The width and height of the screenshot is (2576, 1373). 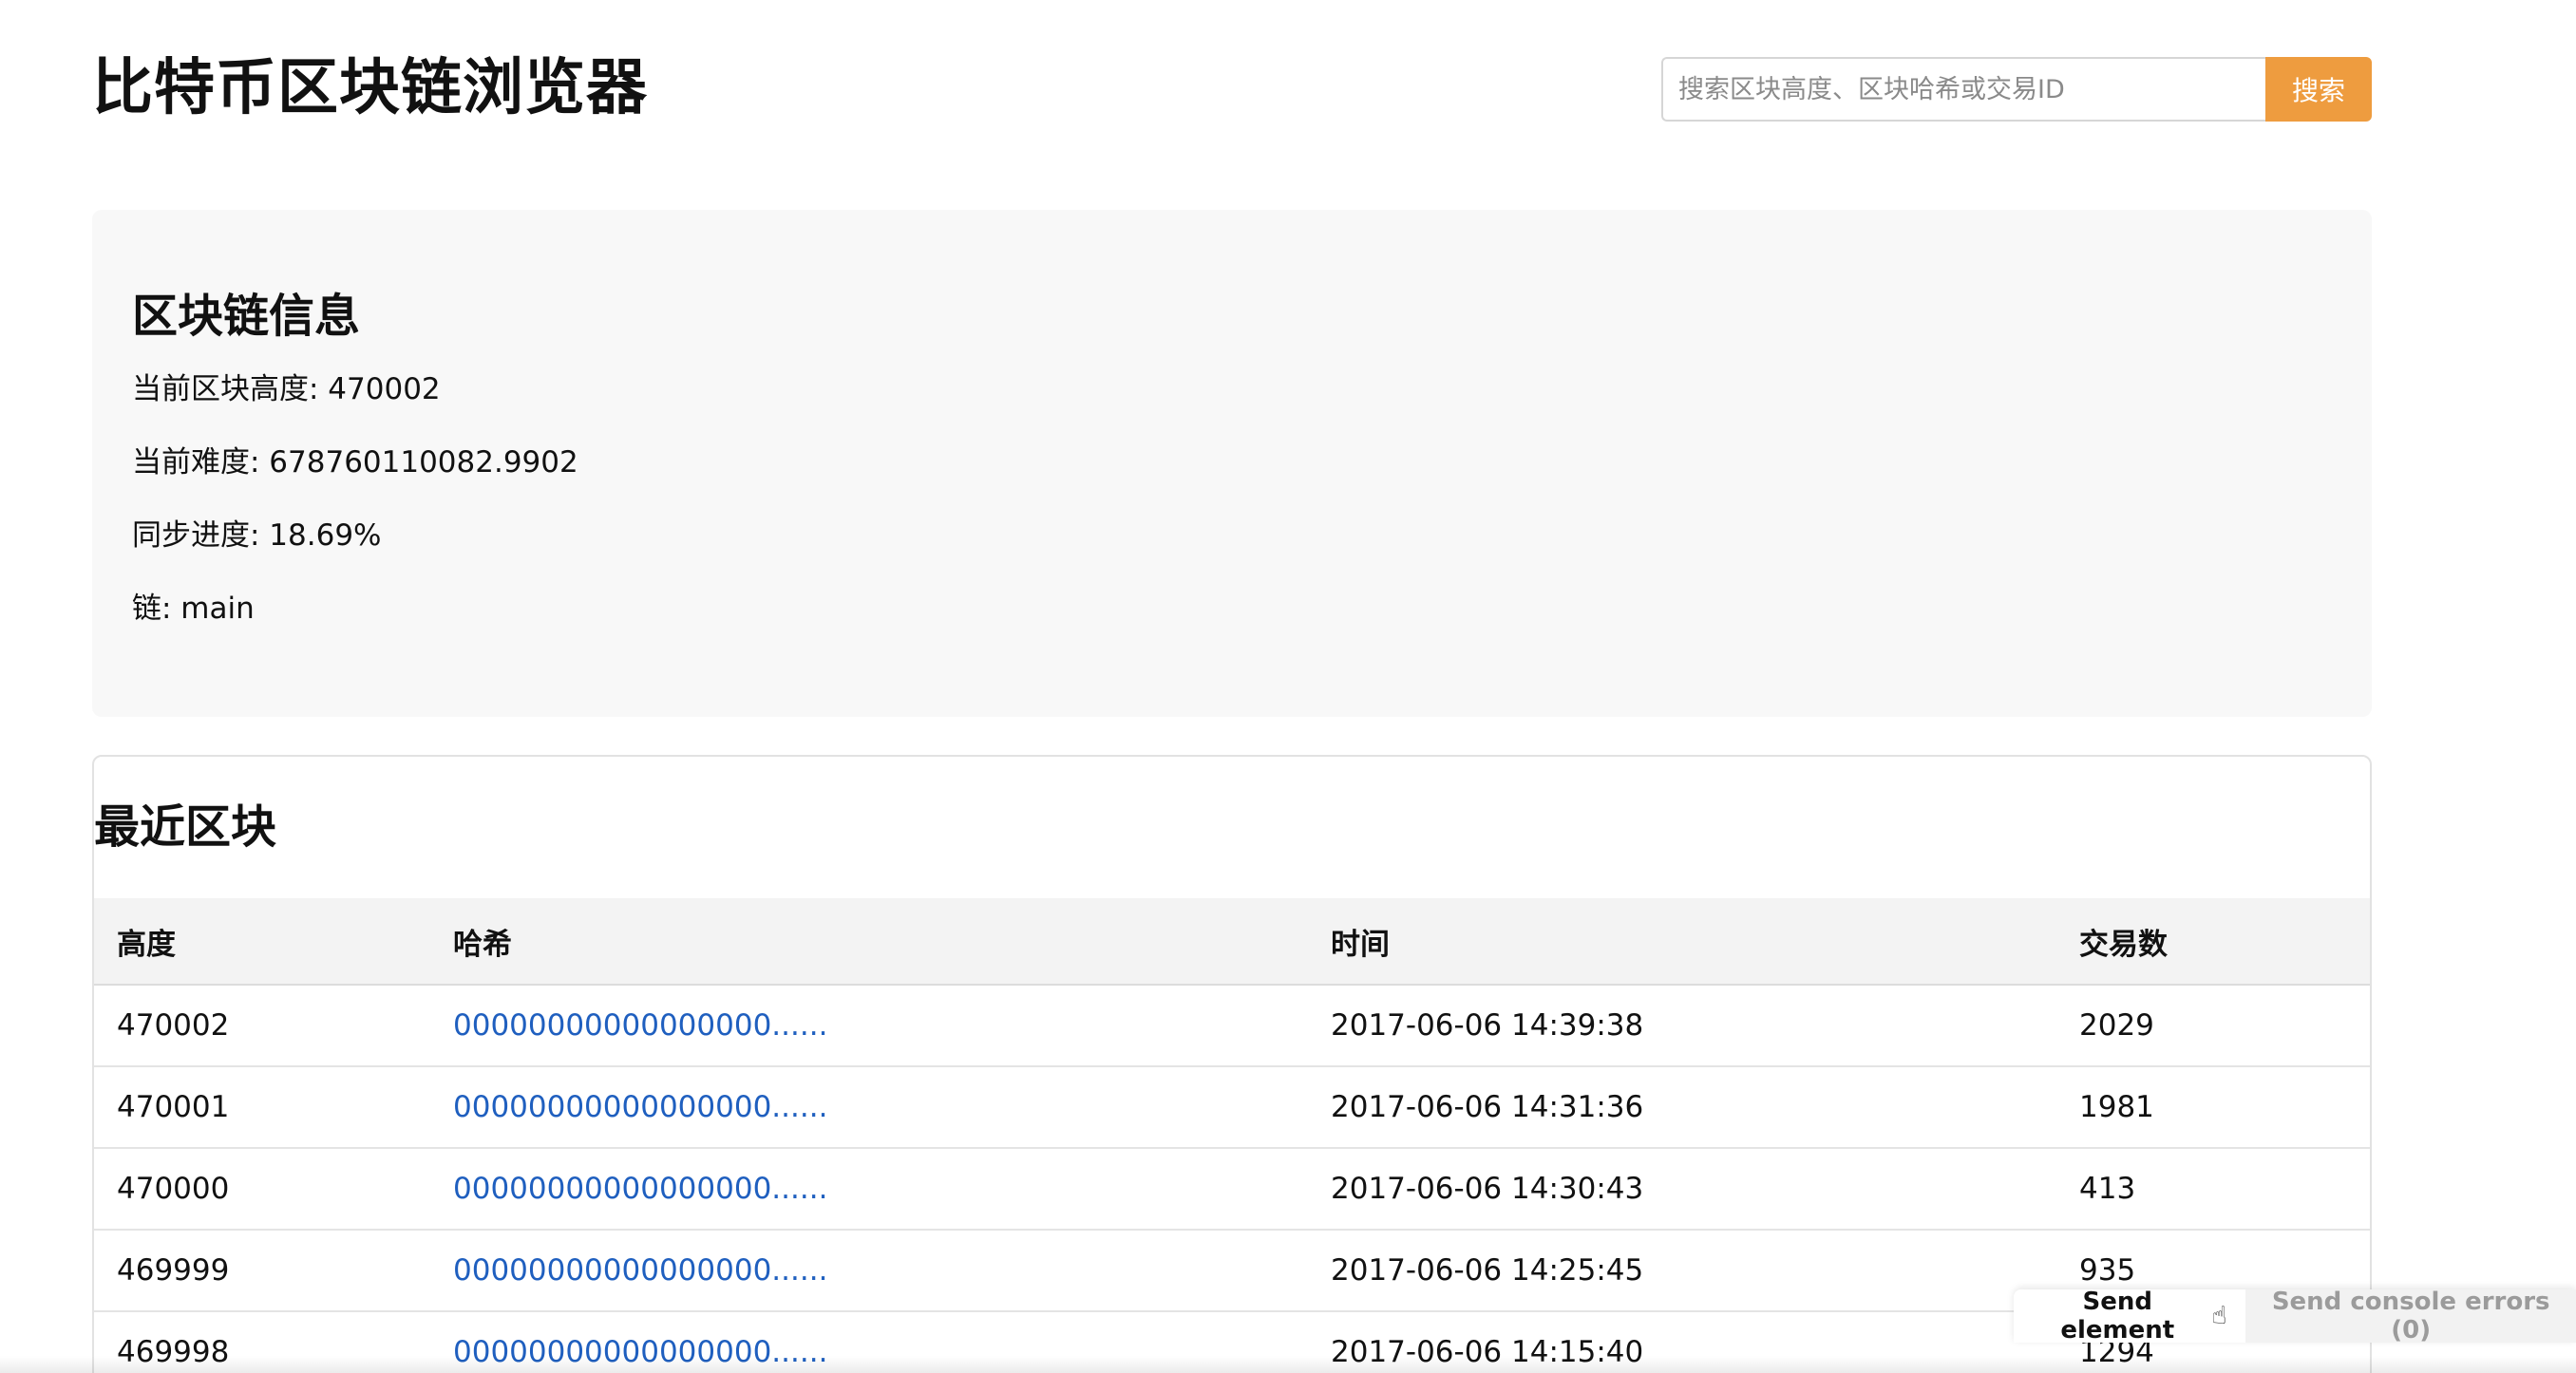 What do you see at coordinates (2410, 1316) in the screenshot?
I see `send-console-errors-button: Send console errors (0)` at bounding box center [2410, 1316].